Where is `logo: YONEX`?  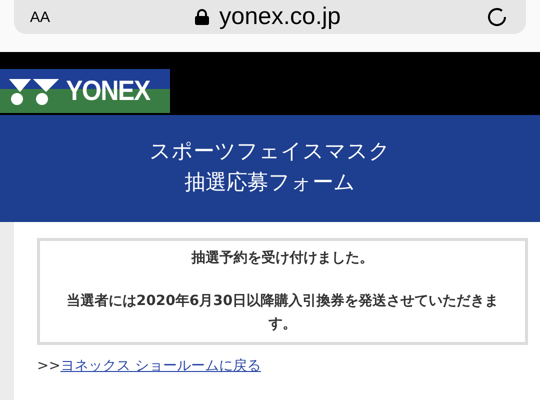 logo: YONEX is located at coordinates (85, 91).